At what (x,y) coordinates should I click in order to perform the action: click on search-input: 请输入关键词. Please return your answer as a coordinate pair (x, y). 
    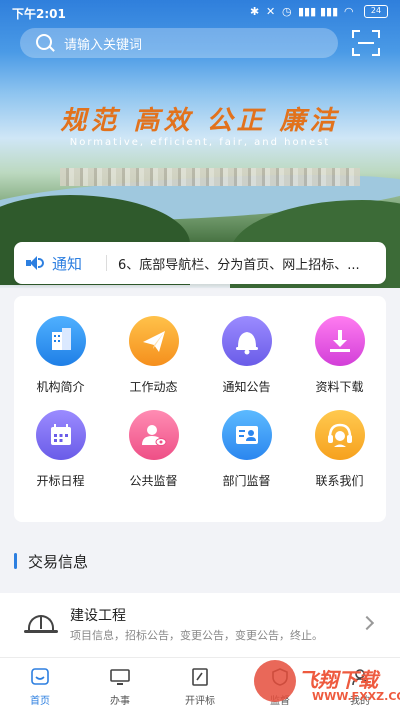
    Looking at the image, I should click on (179, 43).